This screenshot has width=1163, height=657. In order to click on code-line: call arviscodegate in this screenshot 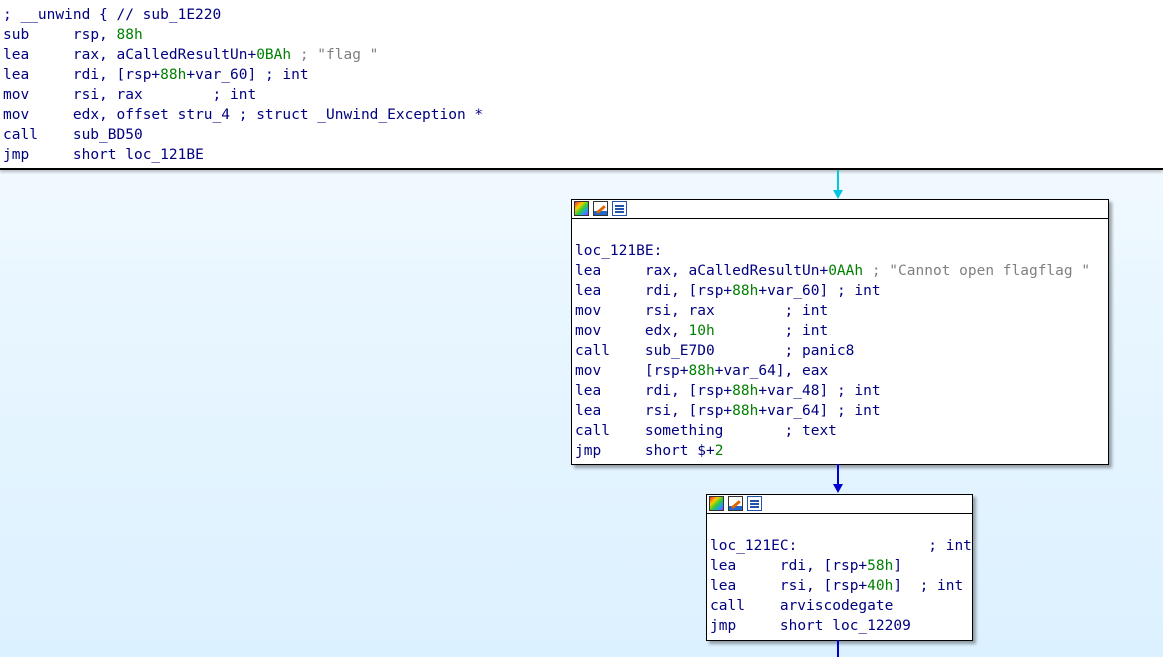, I will do `click(839, 606)`.